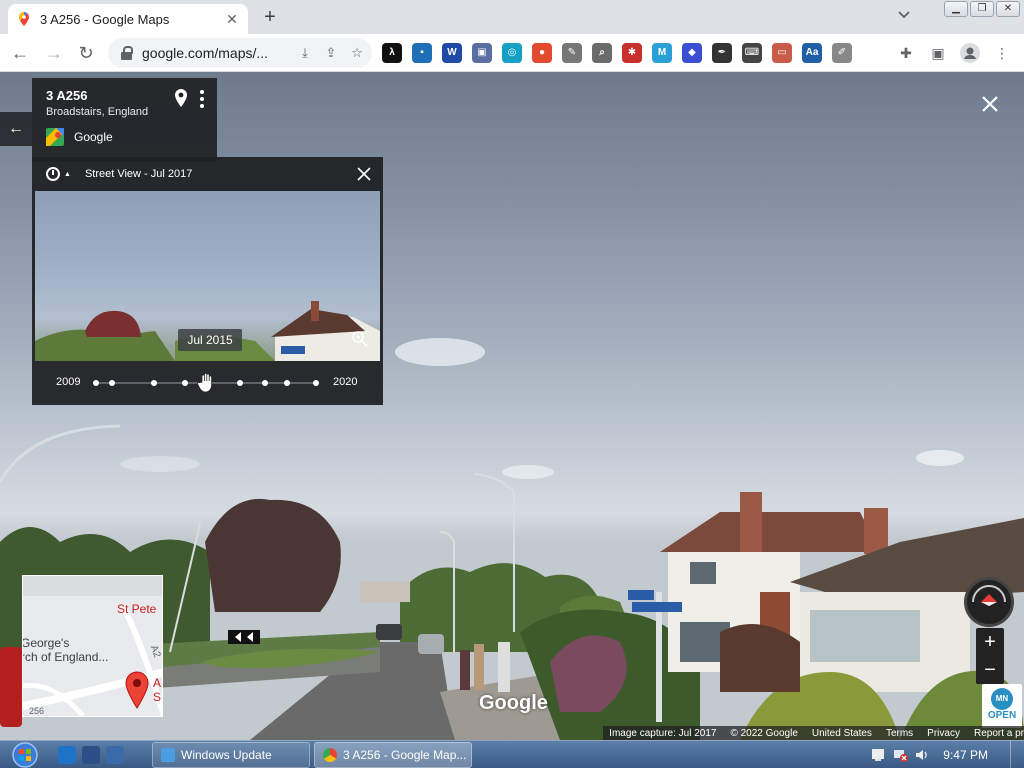 This screenshot has width=1024, height=768. I want to click on reload-icon: ↻, so click(86, 53).